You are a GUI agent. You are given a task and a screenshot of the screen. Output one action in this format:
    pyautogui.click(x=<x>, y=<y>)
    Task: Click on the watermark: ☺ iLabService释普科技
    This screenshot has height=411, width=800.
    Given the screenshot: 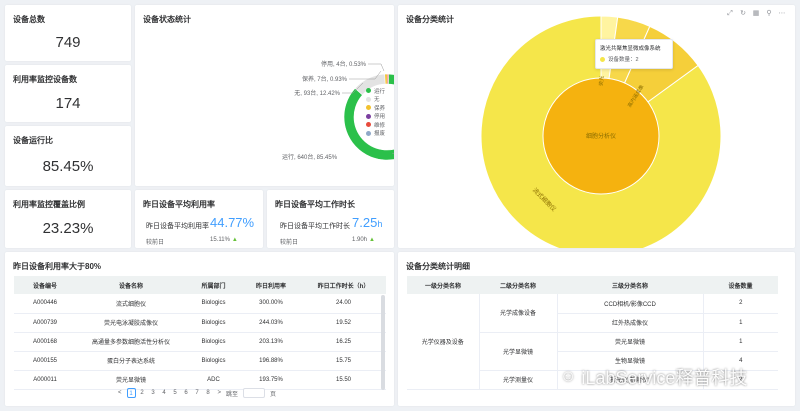 What is the action you would take?
    pyautogui.click(x=653, y=377)
    